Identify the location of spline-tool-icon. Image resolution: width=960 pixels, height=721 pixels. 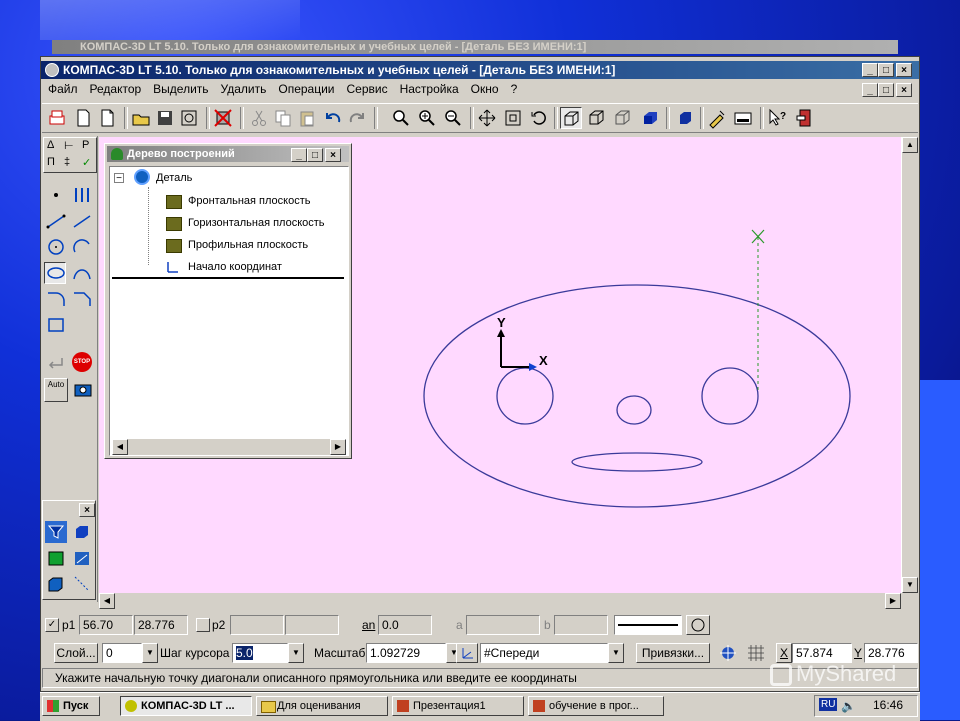
(81, 273).